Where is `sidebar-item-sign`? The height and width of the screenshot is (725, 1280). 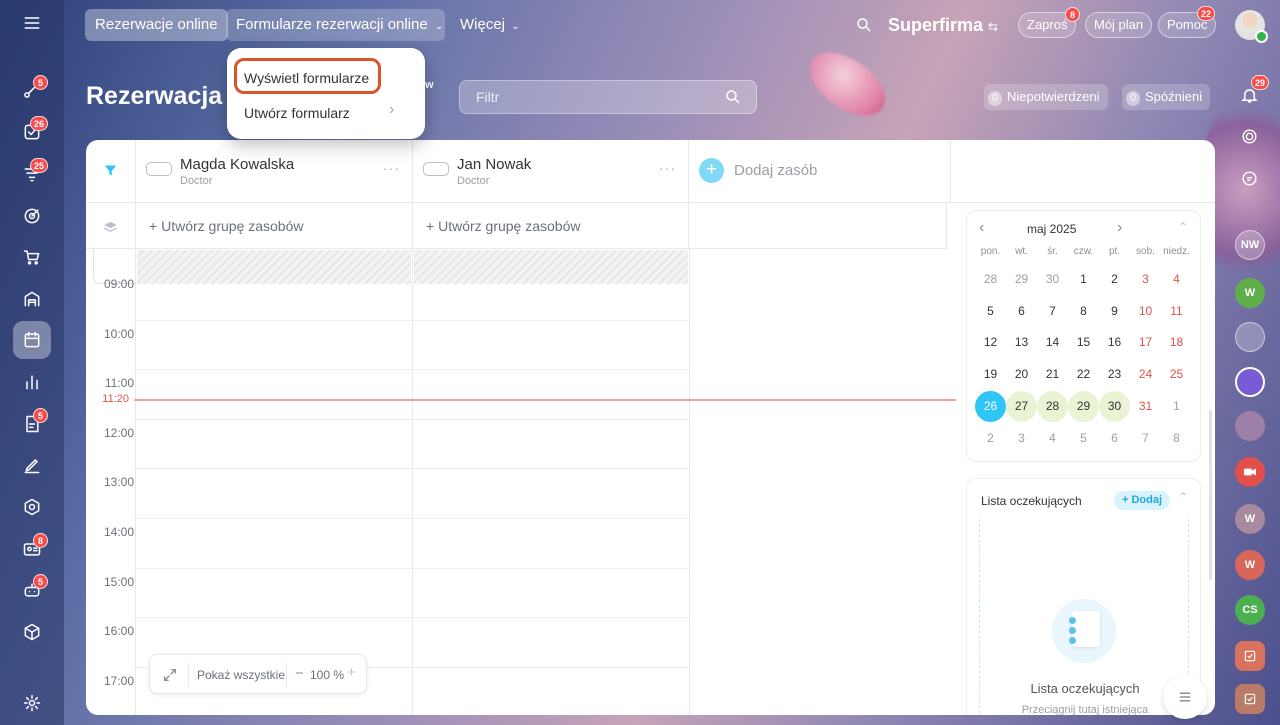
sidebar-item-sign is located at coordinates (32, 465).